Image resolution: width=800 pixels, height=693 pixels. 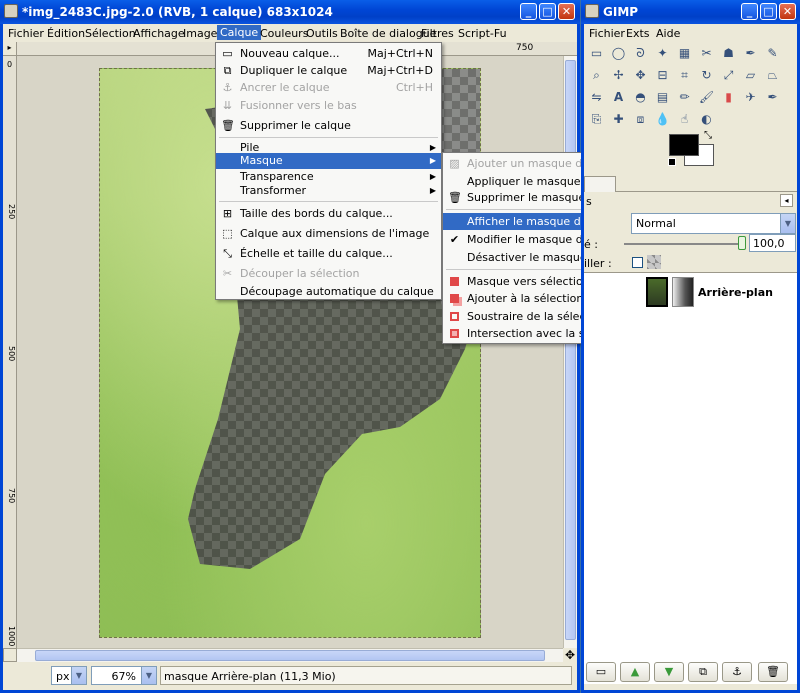 What do you see at coordinates (570, 655) in the screenshot?
I see `navigate-icon: ✥` at bounding box center [570, 655].